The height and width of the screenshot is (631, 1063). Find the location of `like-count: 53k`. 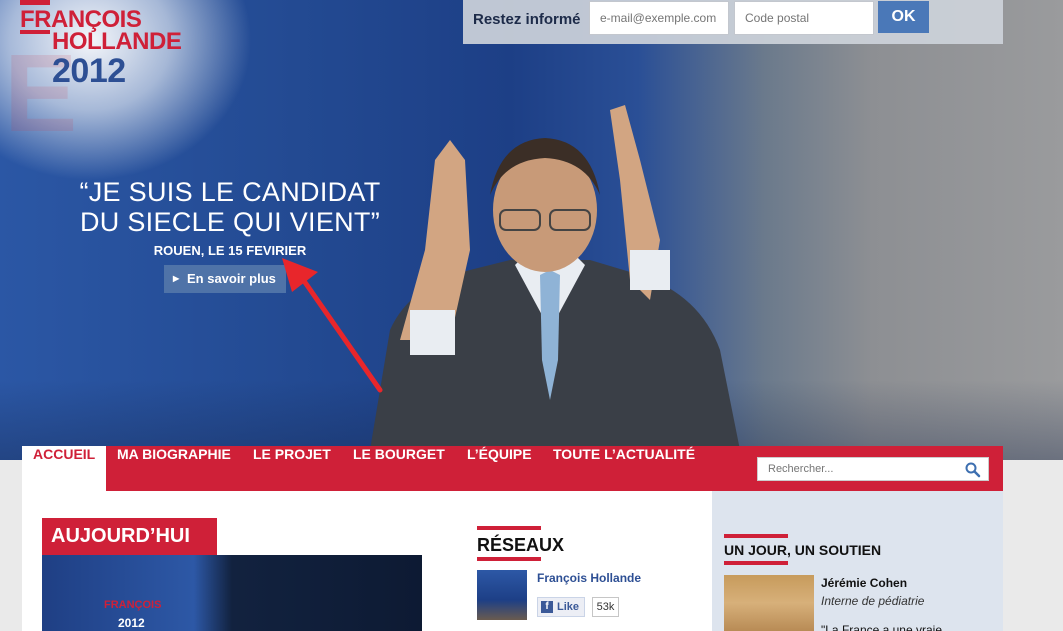

like-count: 53k is located at coordinates (605, 607).